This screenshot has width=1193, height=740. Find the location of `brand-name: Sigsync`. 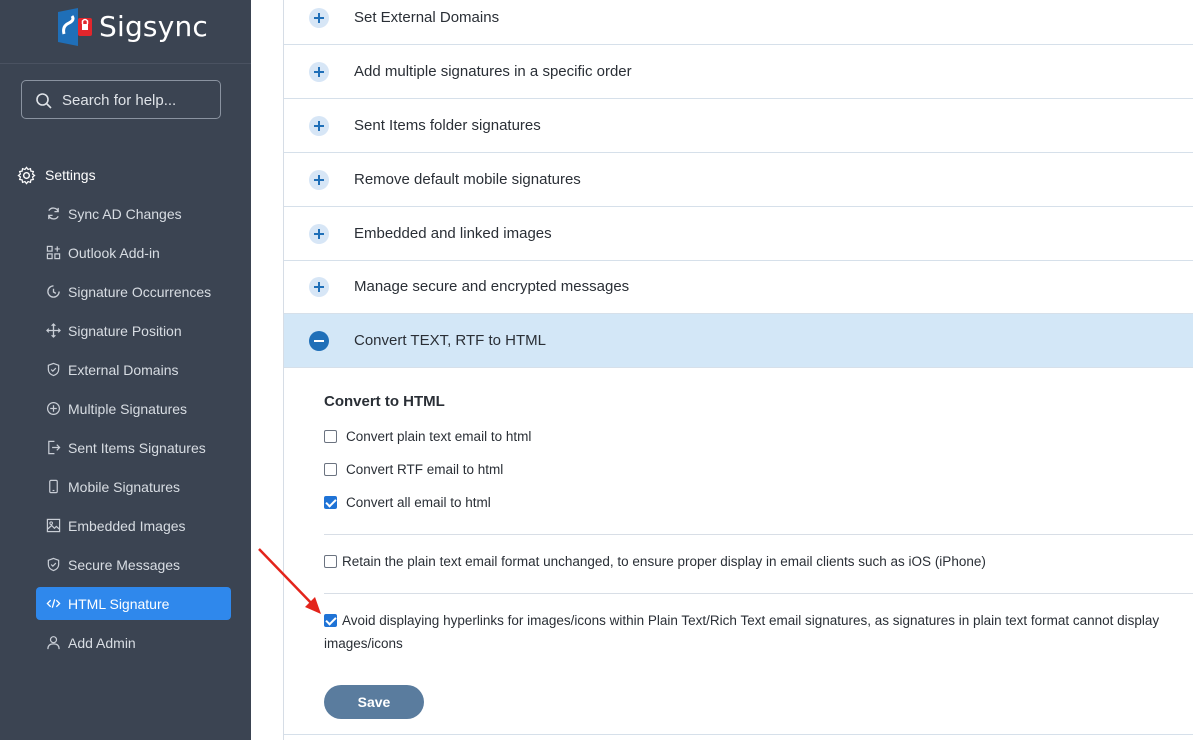

brand-name: Sigsync is located at coordinates (154, 26).